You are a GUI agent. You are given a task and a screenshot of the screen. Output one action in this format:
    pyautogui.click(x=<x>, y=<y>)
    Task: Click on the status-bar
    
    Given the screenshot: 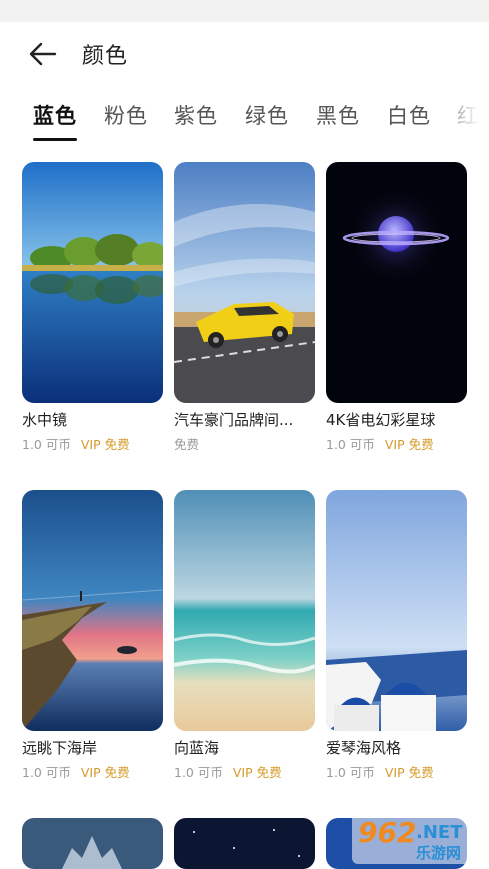 What is the action you would take?
    pyautogui.click(x=244, y=11)
    